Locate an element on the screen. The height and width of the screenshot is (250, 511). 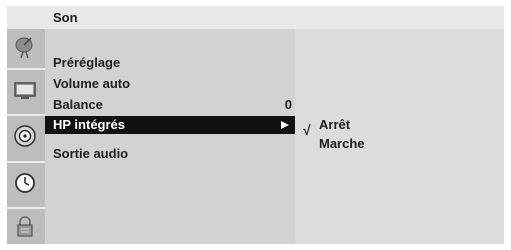
menu-item-label: Sortie audio is located at coordinates (91, 153).